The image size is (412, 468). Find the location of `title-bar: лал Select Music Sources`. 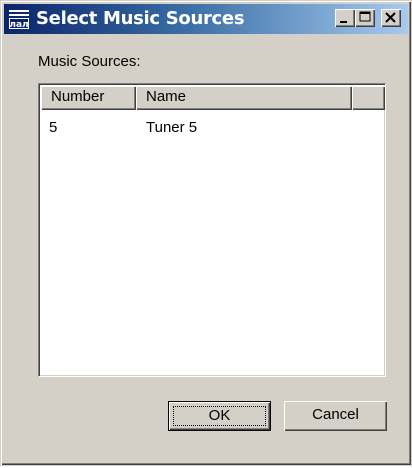

title-bar: лал Select Music Sources is located at coordinates (206, 19).